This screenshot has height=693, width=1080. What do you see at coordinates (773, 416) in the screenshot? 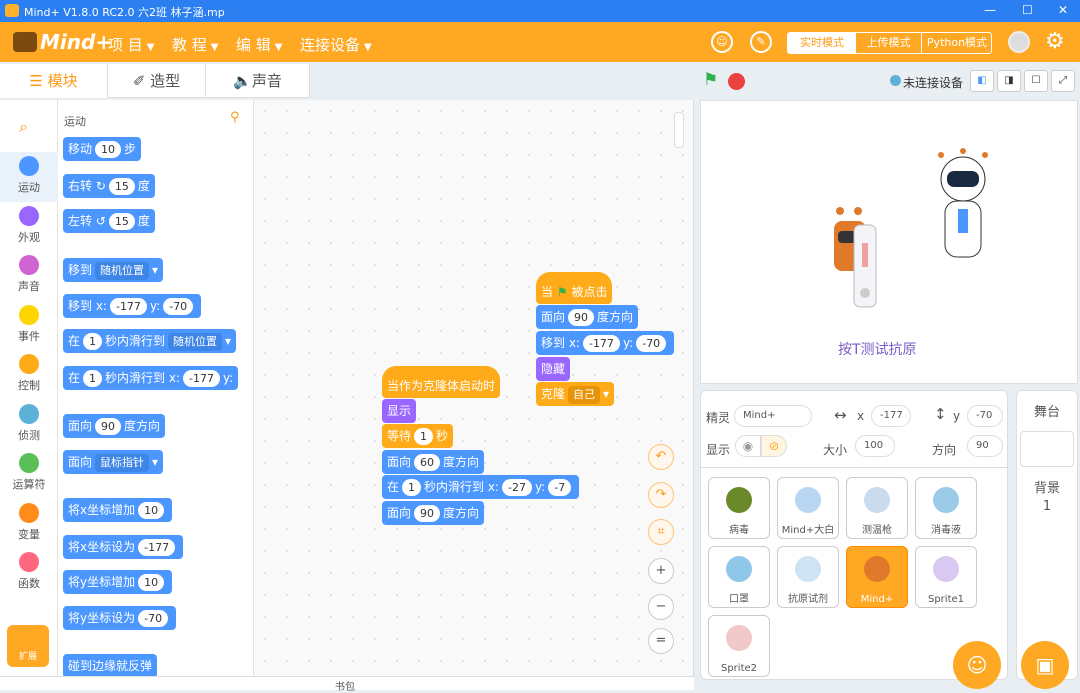
I see `sprite-name-input: Mind+` at bounding box center [773, 416].